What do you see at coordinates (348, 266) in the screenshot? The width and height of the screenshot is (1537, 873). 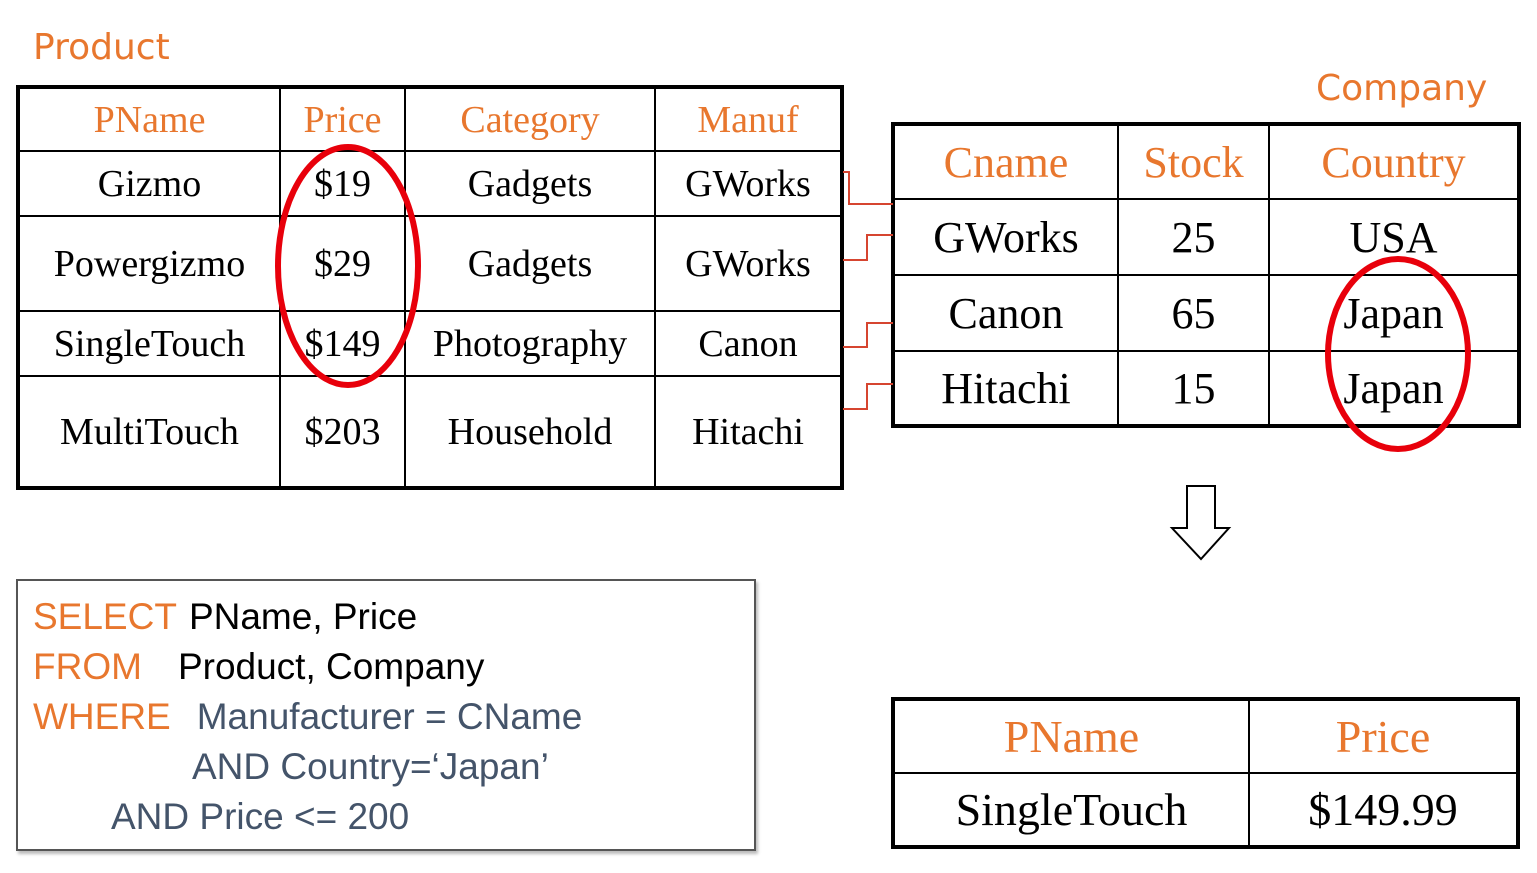 I see `price-highlight-ellipse` at bounding box center [348, 266].